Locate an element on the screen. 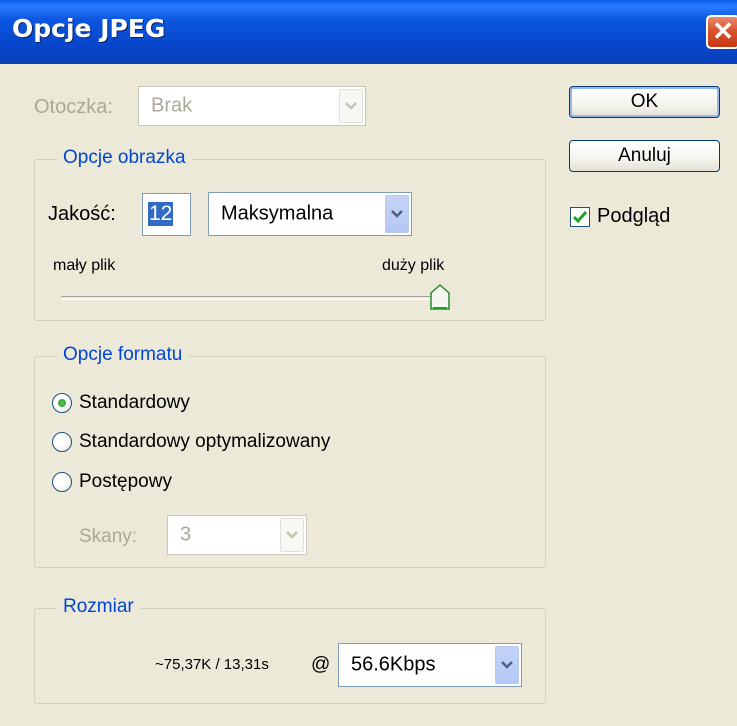  quality-label: Jakość: is located at coordinates (82, 214).